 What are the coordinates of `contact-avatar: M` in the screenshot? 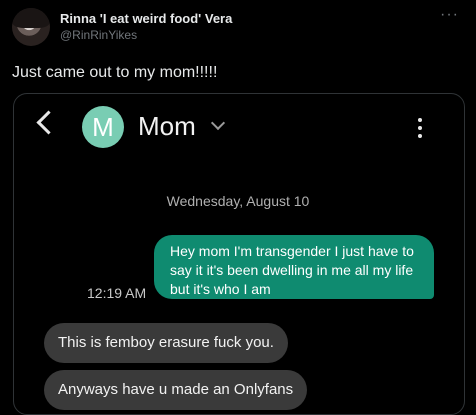 It's located at (103, 127).